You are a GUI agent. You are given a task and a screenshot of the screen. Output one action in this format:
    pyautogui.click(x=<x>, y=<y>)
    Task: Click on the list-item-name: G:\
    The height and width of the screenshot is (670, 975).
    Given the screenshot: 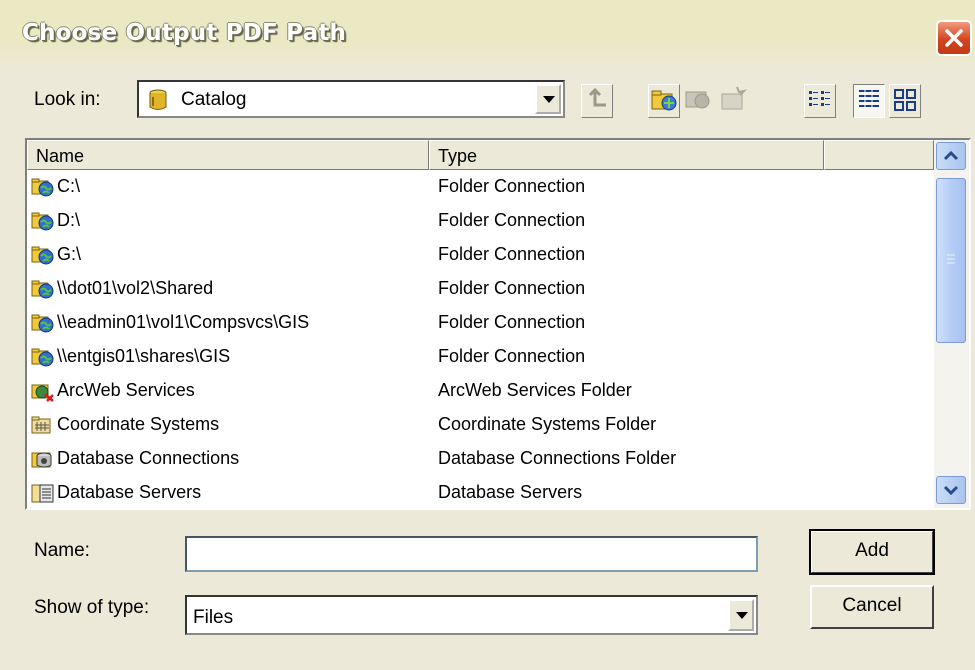 What is the action you would take?
    pyautogui.click(x=69, y=254)
    